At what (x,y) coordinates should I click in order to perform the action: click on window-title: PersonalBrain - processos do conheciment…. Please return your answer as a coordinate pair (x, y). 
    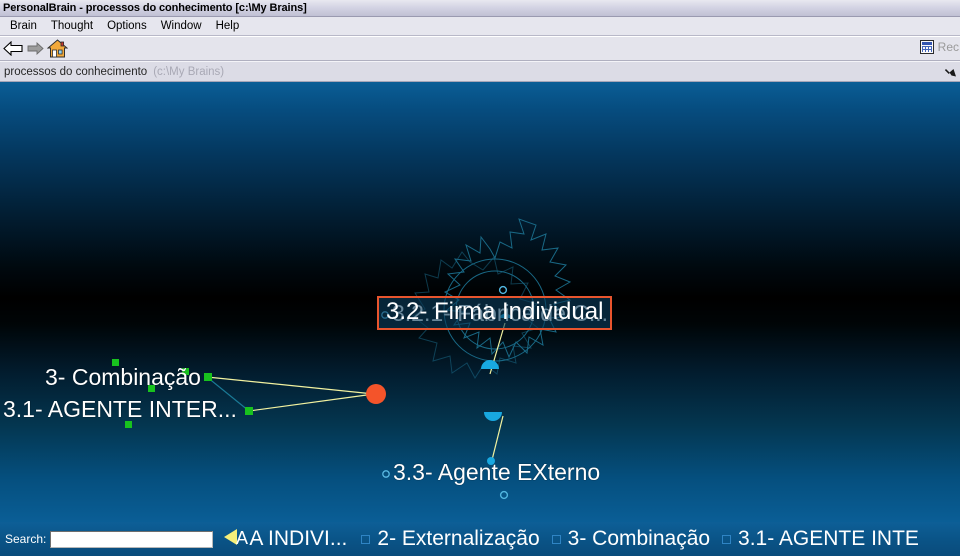
    Looking at the image, I should click on (155, 8).